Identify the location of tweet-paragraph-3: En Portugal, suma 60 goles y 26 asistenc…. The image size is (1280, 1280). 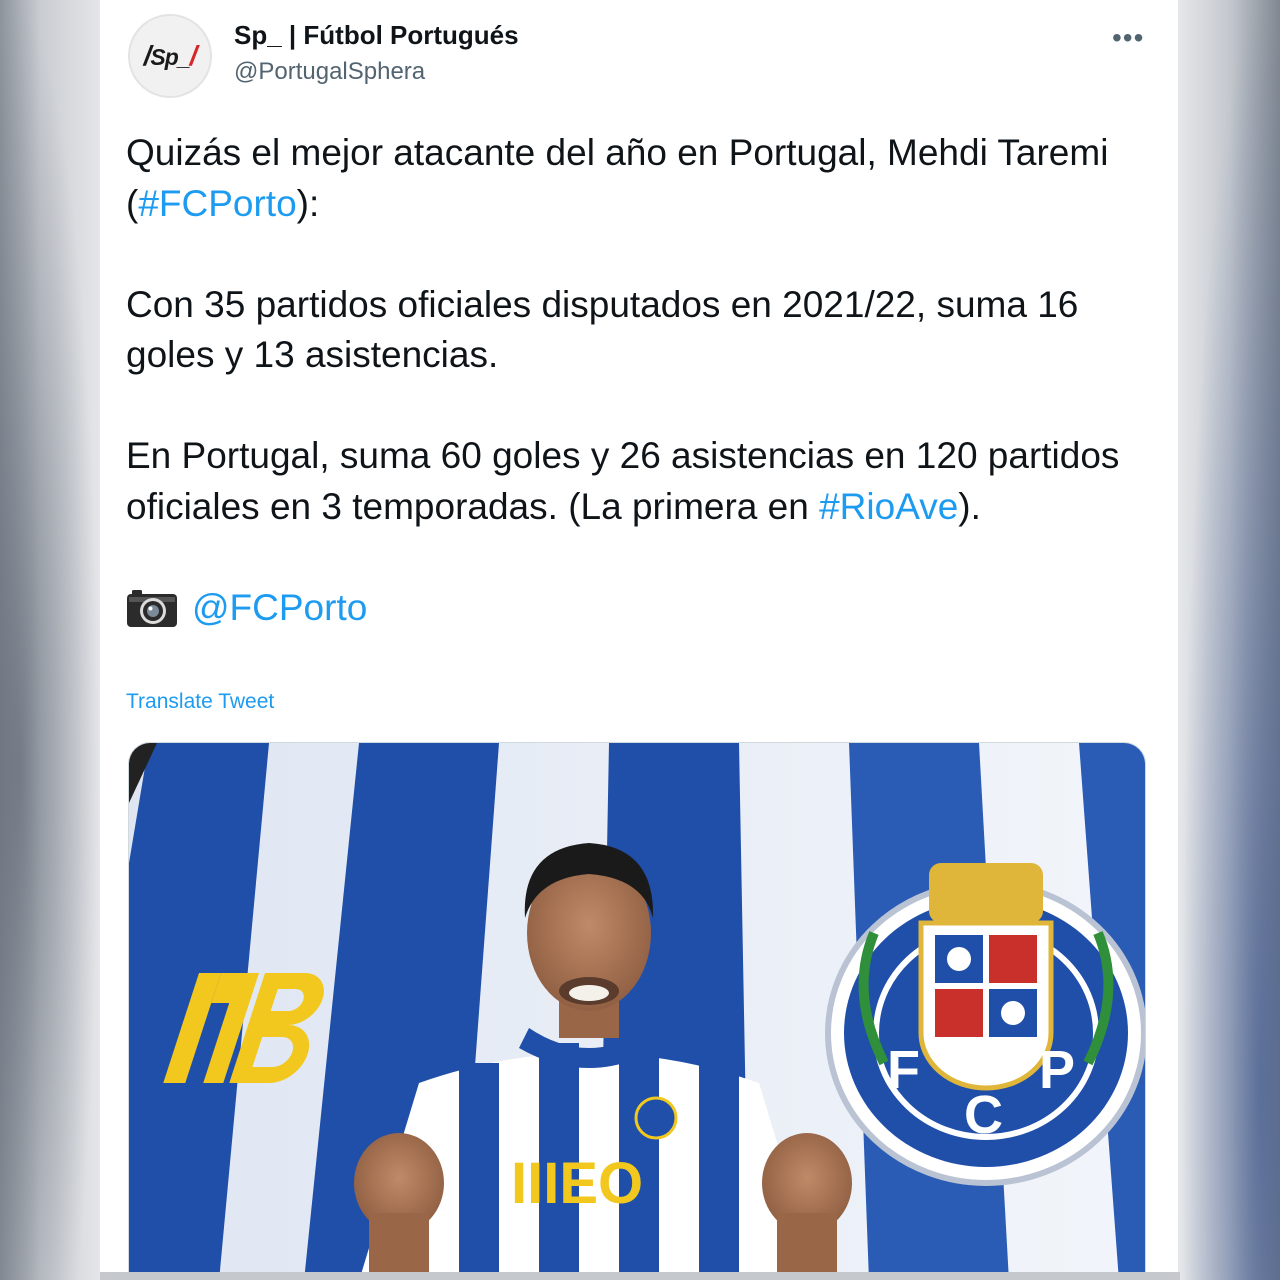
(623, 481).